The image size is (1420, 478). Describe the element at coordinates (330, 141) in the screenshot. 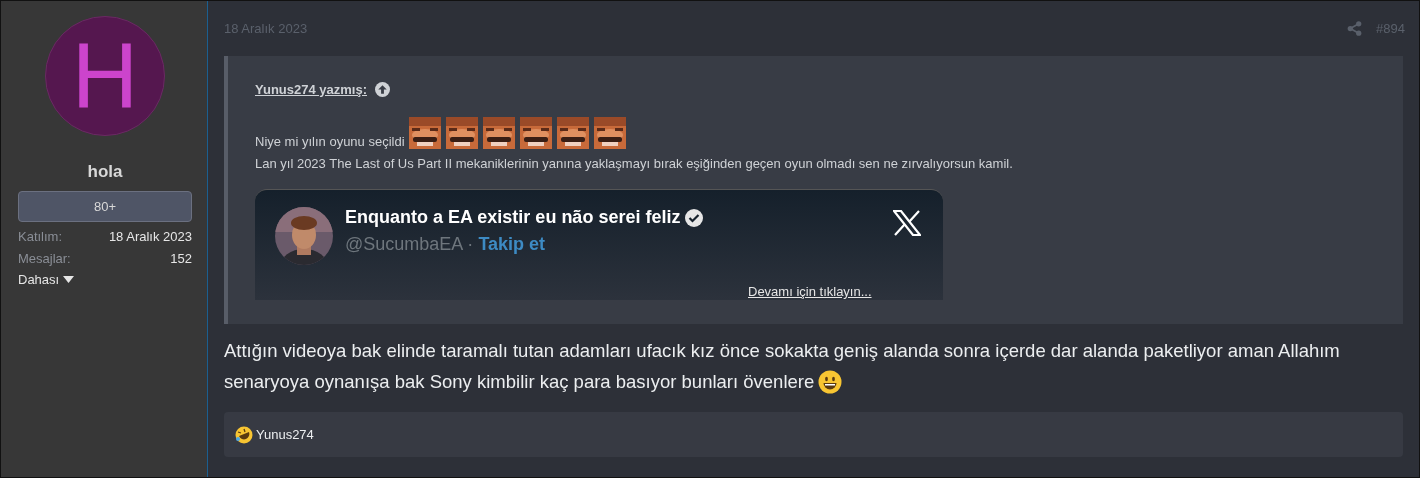

I see `quote-text: Niye mi yılın oyunu seçildi` at that location.